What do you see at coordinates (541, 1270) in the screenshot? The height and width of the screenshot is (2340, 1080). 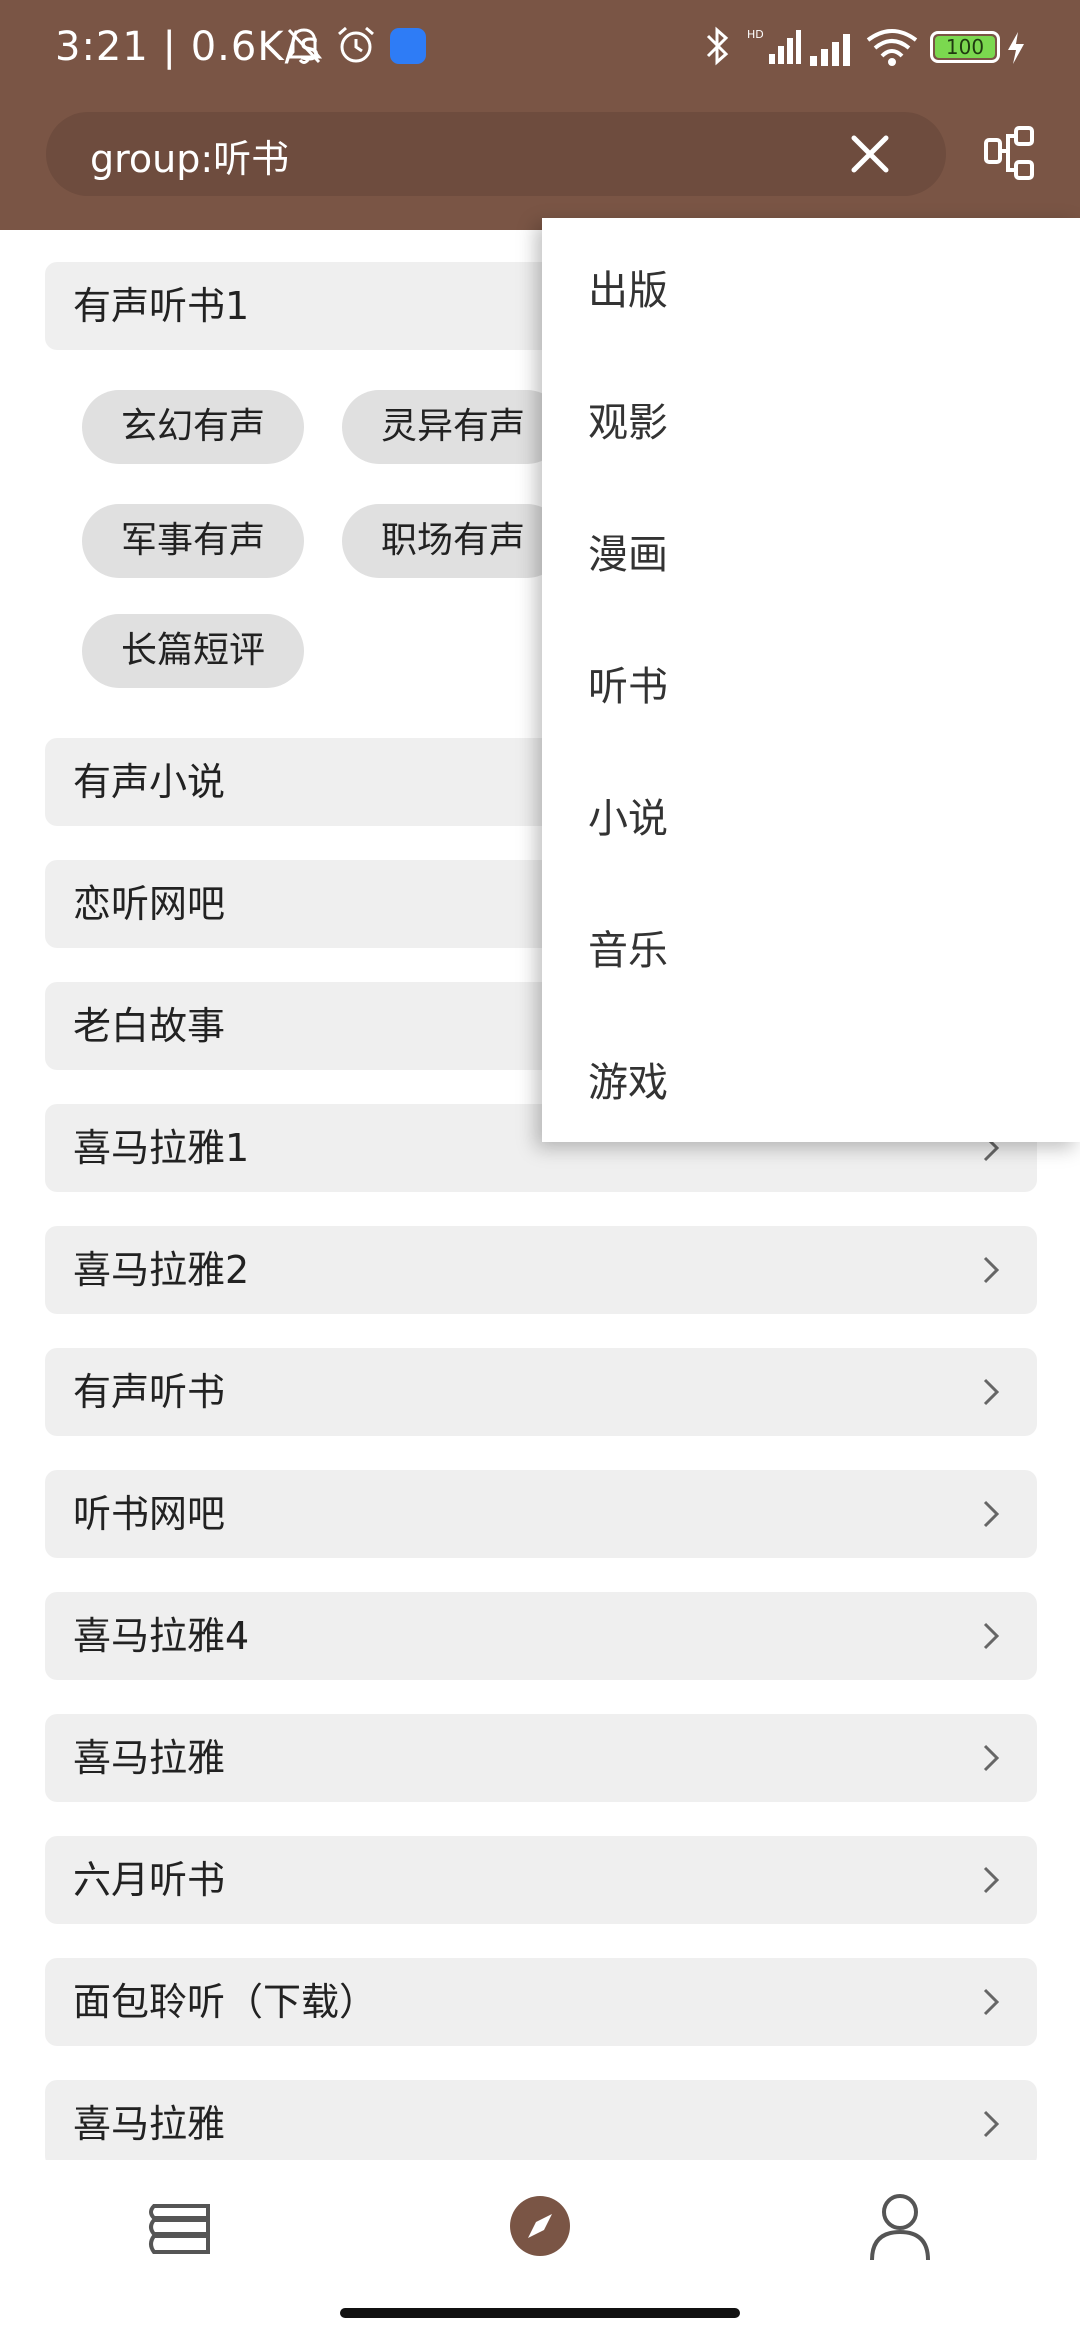 I see `list-item: 喜马拉雅2` at bounding box center [541, 1270].